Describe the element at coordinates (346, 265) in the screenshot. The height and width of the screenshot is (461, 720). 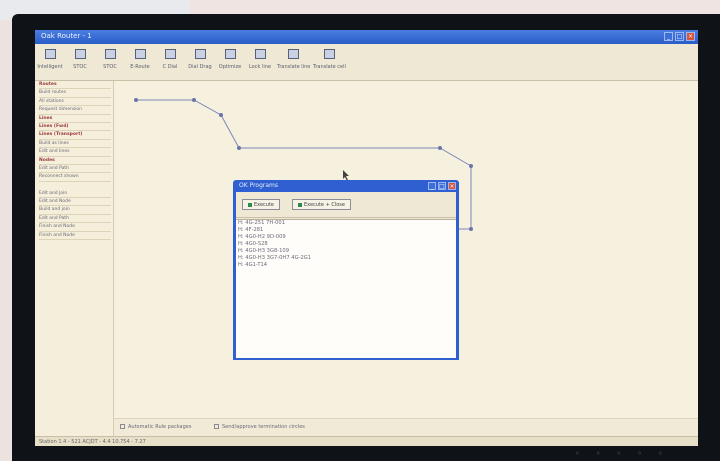
I see `list-item: H: 4G1-T14` at that location.